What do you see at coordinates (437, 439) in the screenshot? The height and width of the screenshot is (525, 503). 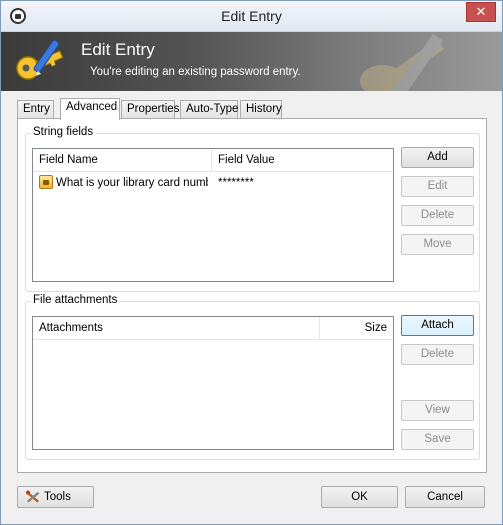 I see `save-attachment-button: Save` at bounding box center [437, 439].